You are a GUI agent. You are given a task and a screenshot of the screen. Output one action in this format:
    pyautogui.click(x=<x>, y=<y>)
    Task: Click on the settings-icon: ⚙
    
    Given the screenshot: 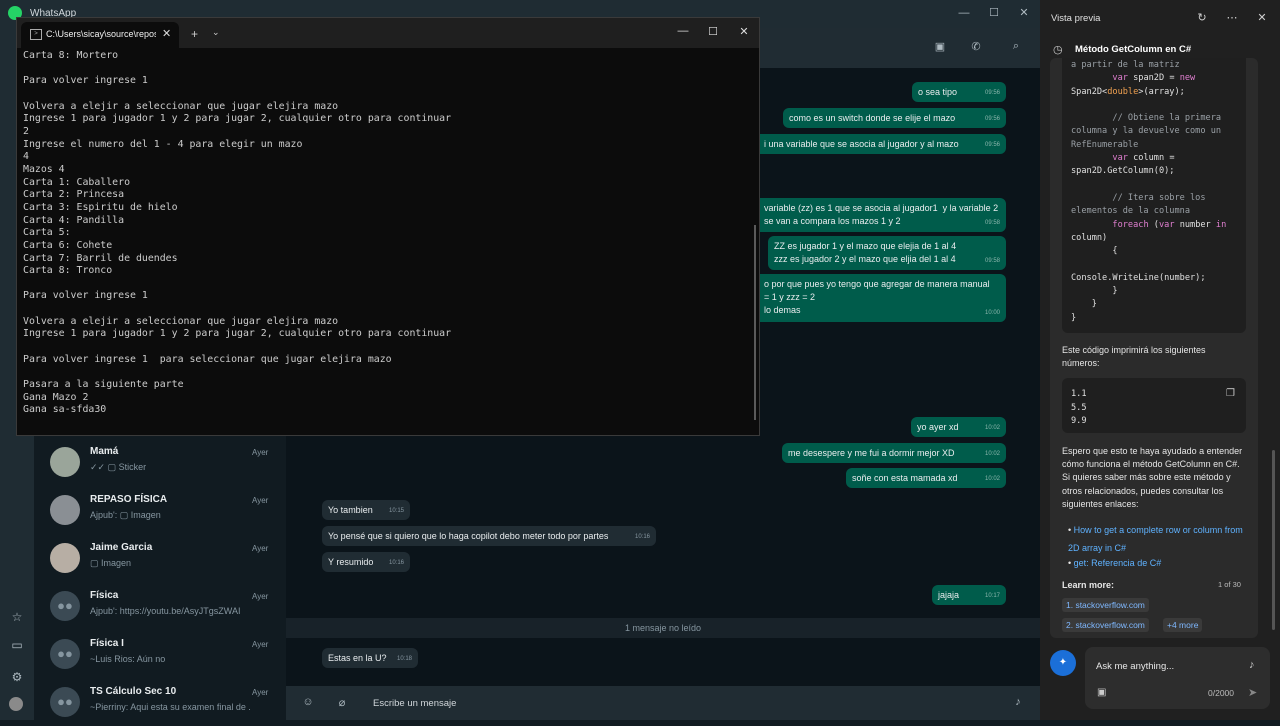 What is the action you would take?
    pyautogui.click(x=17, y=677)
    